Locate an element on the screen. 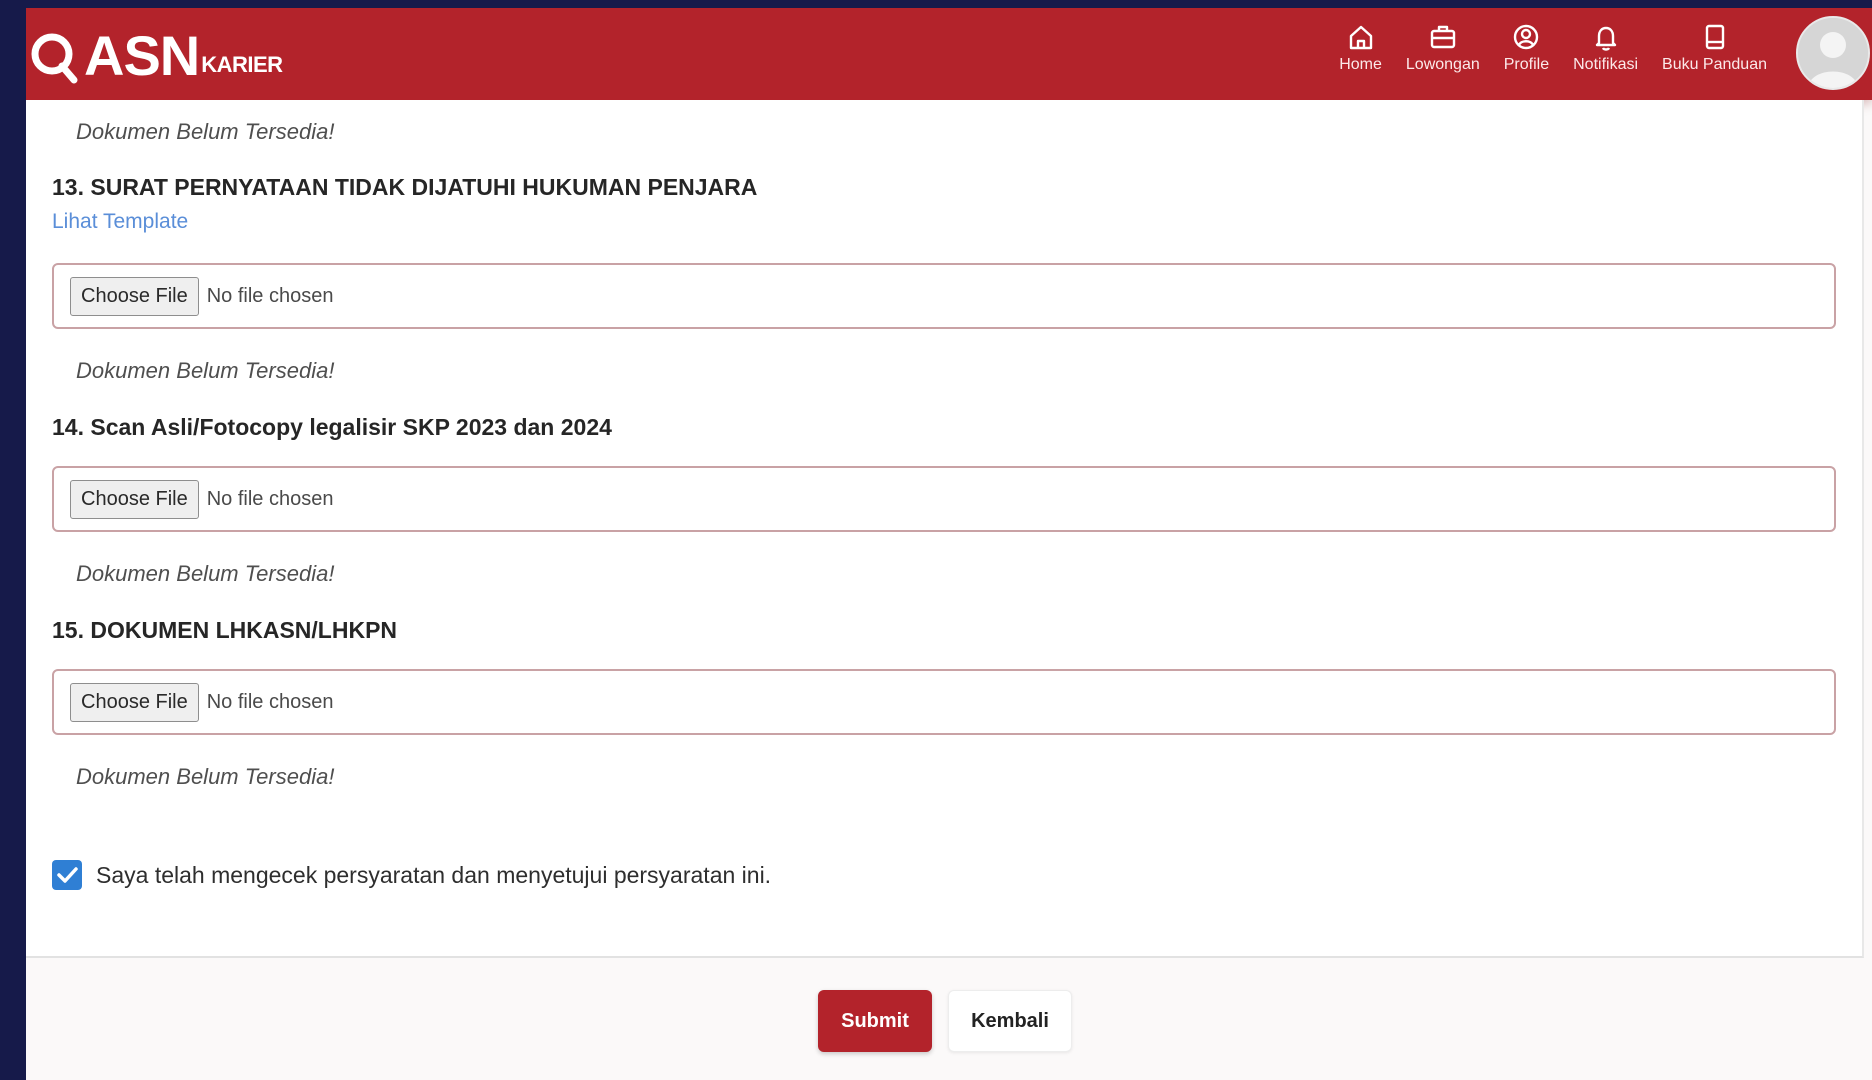  home-icon is located at coordinates (1360, 37).